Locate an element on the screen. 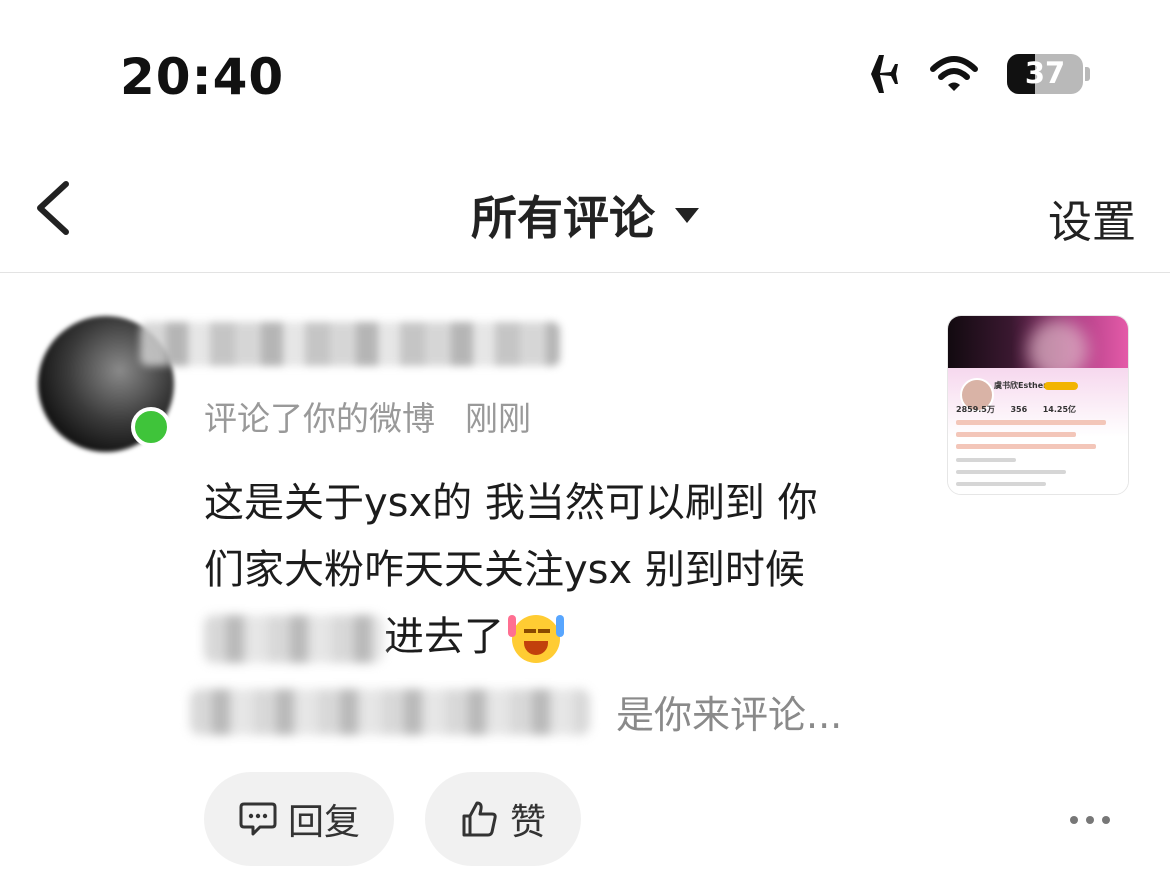  weibo-thumbnail: 虞书欣Esther 2859.5万 356 14.25亿 is located at coordinates (1038, 405).